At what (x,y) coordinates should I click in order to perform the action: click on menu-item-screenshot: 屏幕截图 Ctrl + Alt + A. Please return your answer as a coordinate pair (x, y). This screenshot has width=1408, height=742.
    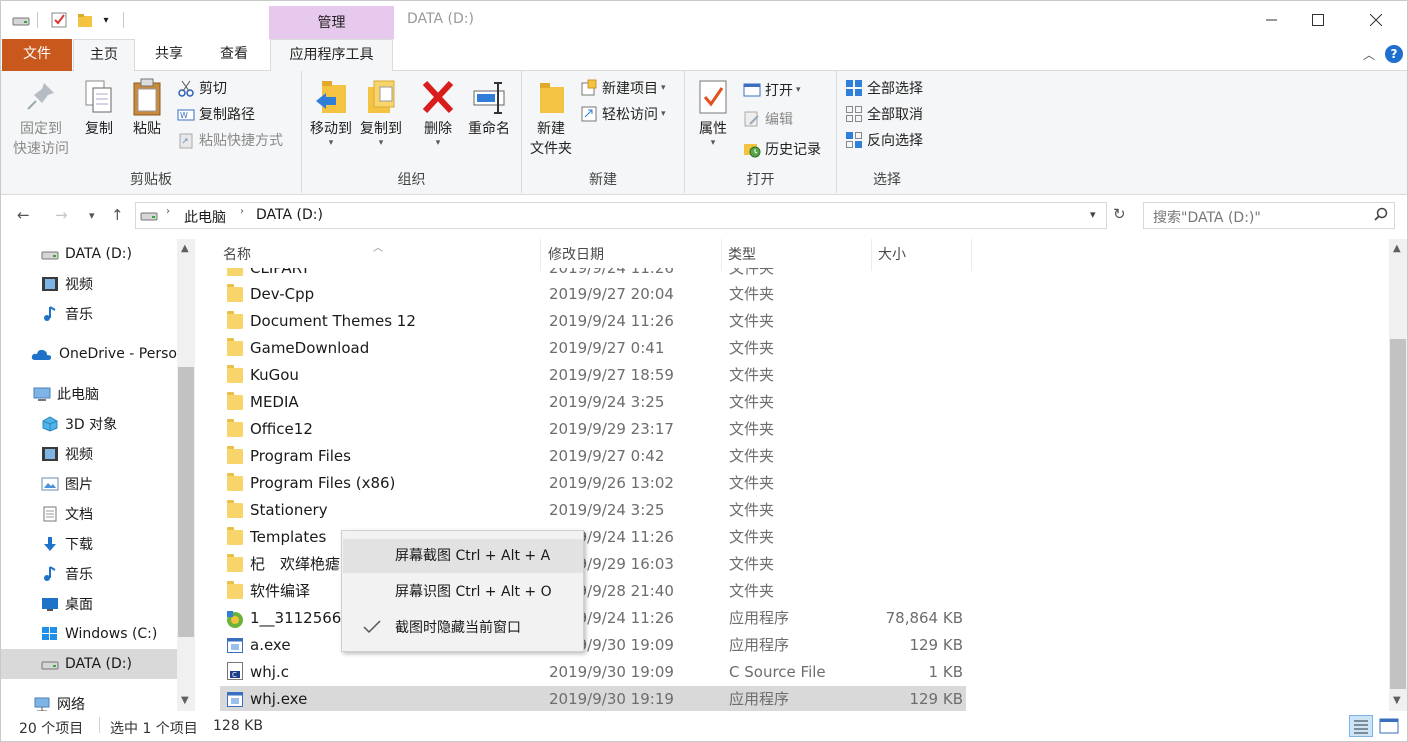
    Looking at the image, I should click on (463, 556).